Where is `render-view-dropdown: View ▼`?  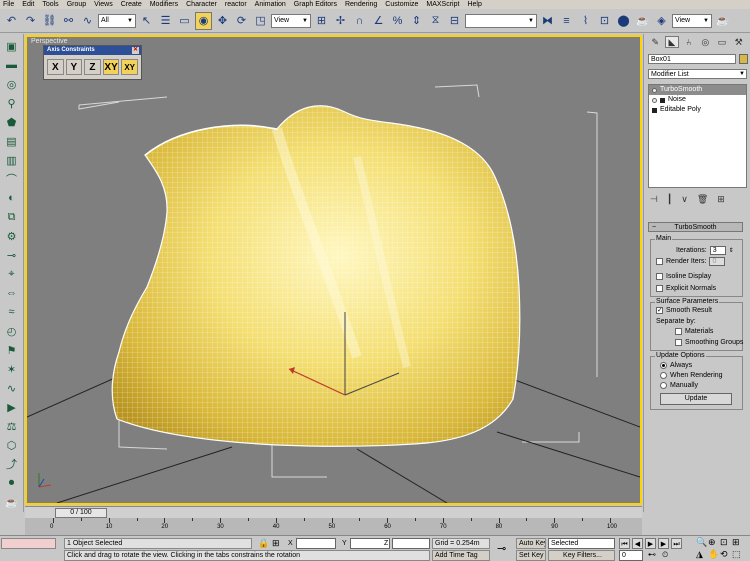 render-view-dropdown: View ▼ is located at coordinates (692, 20).